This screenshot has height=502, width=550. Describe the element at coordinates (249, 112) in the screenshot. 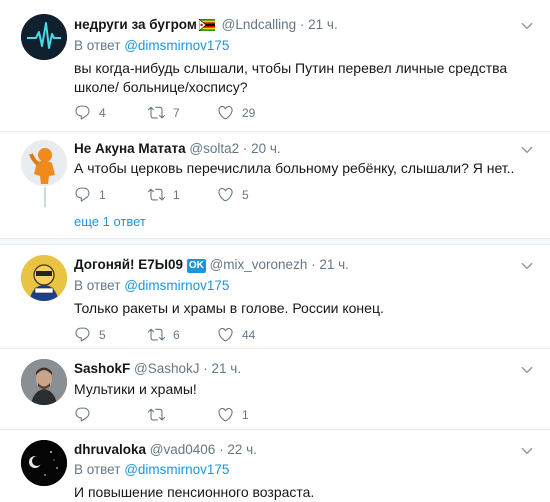

I see `like-count: 29` at that location.